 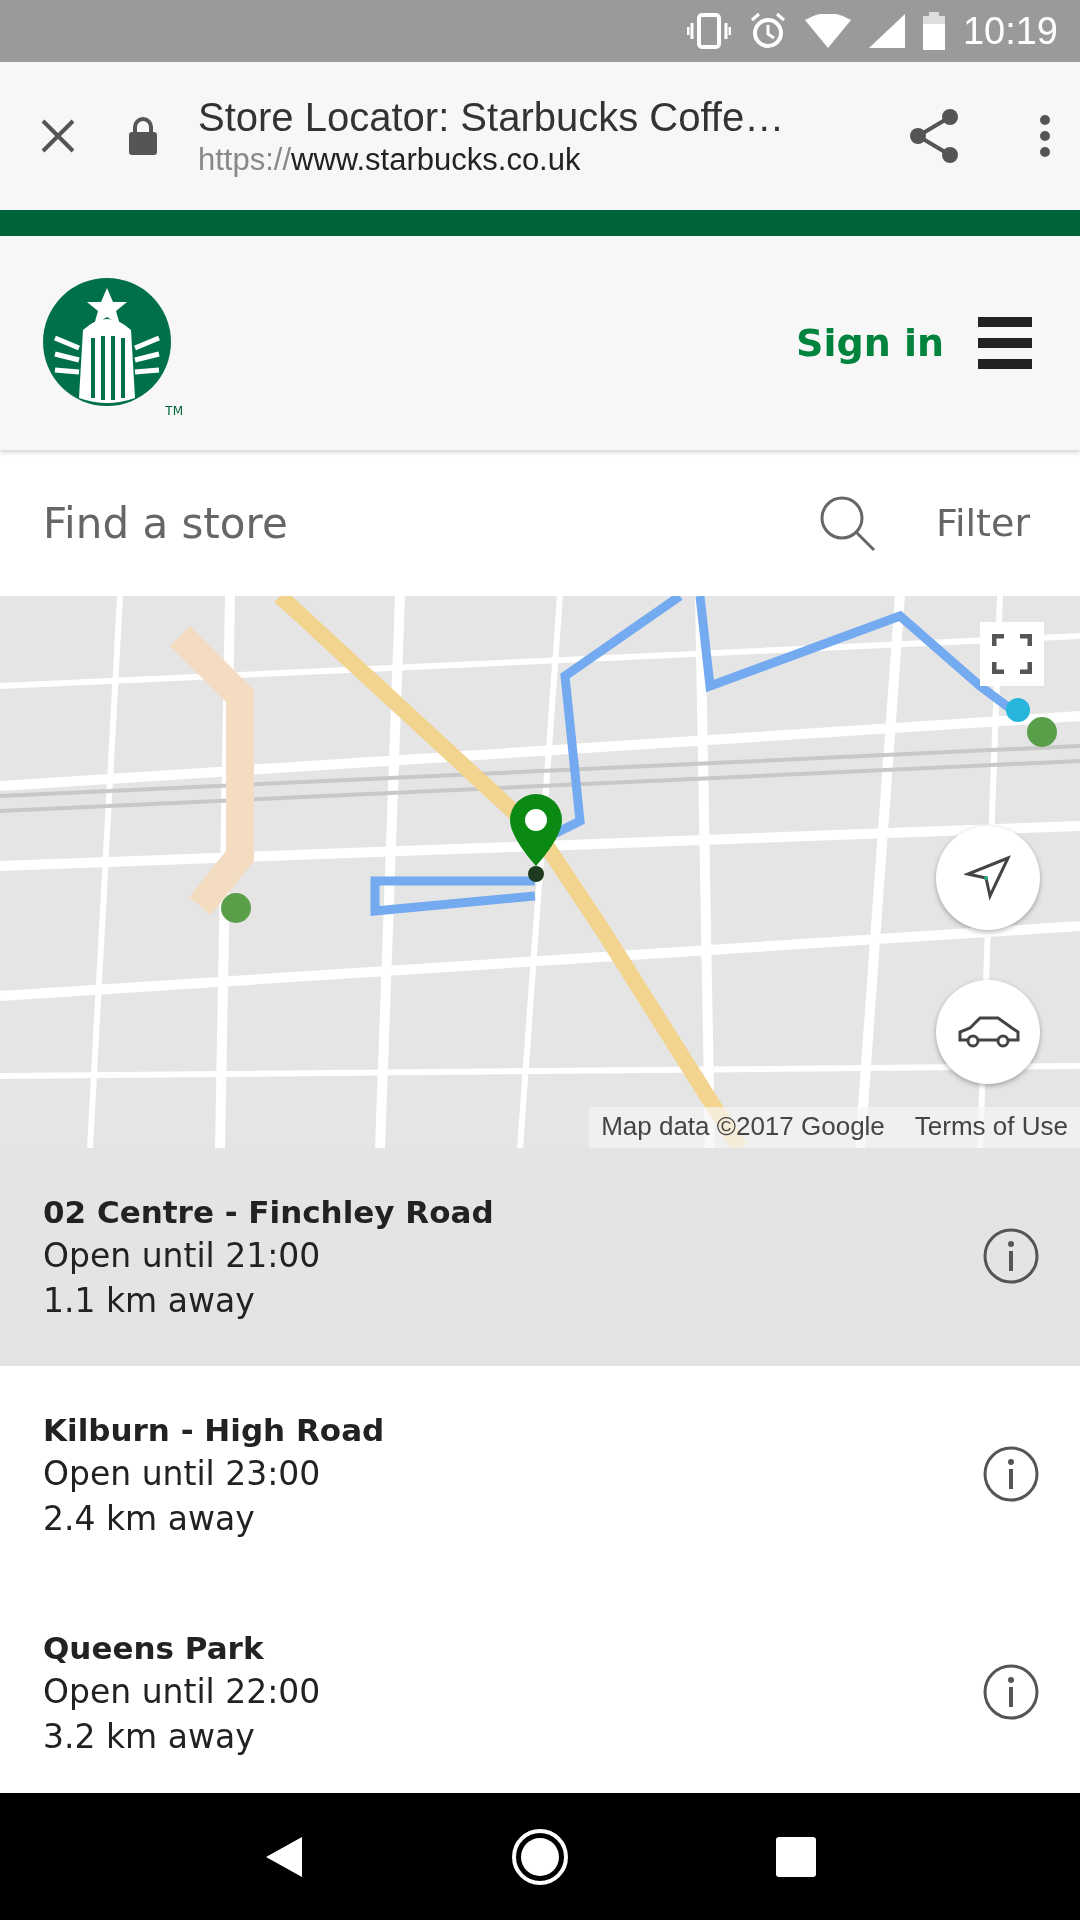 What do you see at coordinates (174, 411) in the screenshot?
I see `trademark: TM` at bounding box center [174, 411].